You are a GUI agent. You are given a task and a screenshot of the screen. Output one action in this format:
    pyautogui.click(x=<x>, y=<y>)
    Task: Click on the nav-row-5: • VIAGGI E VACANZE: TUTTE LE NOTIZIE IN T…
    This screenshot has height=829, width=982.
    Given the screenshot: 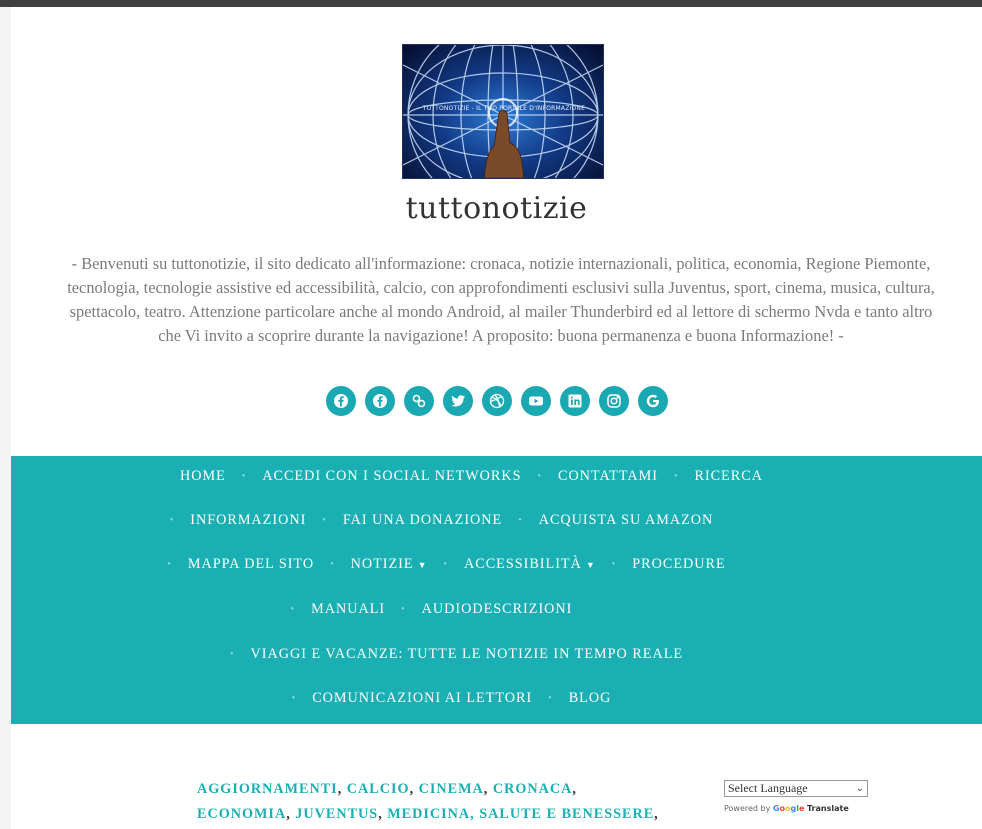 What is the action you would take?
    pyautogui.click(x=468, y=654)
    